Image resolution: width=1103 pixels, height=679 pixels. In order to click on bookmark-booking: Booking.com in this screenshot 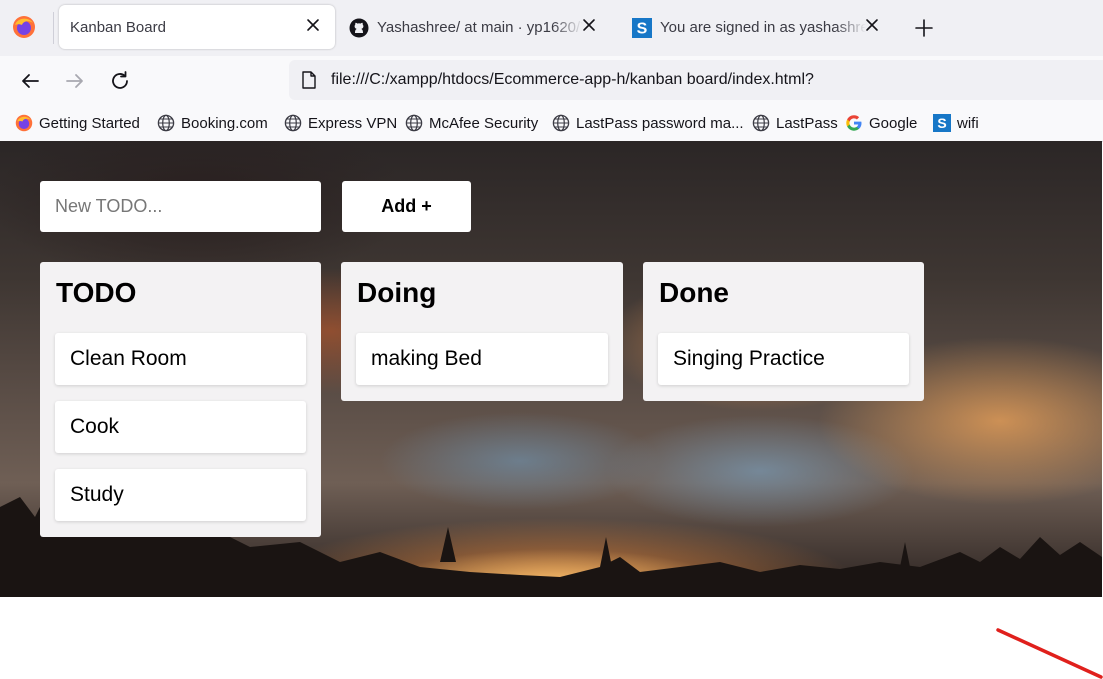, I will do `click(212, 123)`.